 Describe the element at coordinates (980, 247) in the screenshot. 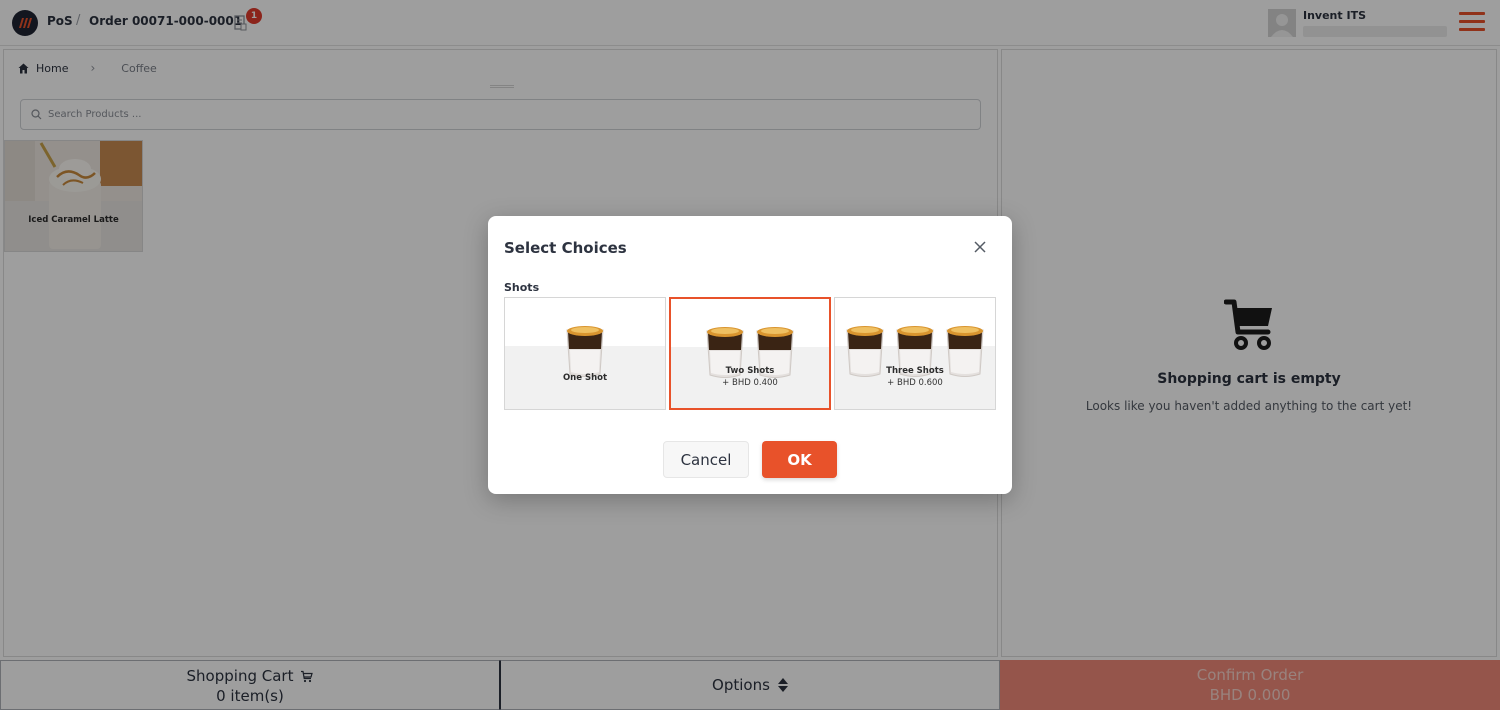

I see `close-icon` at that location.